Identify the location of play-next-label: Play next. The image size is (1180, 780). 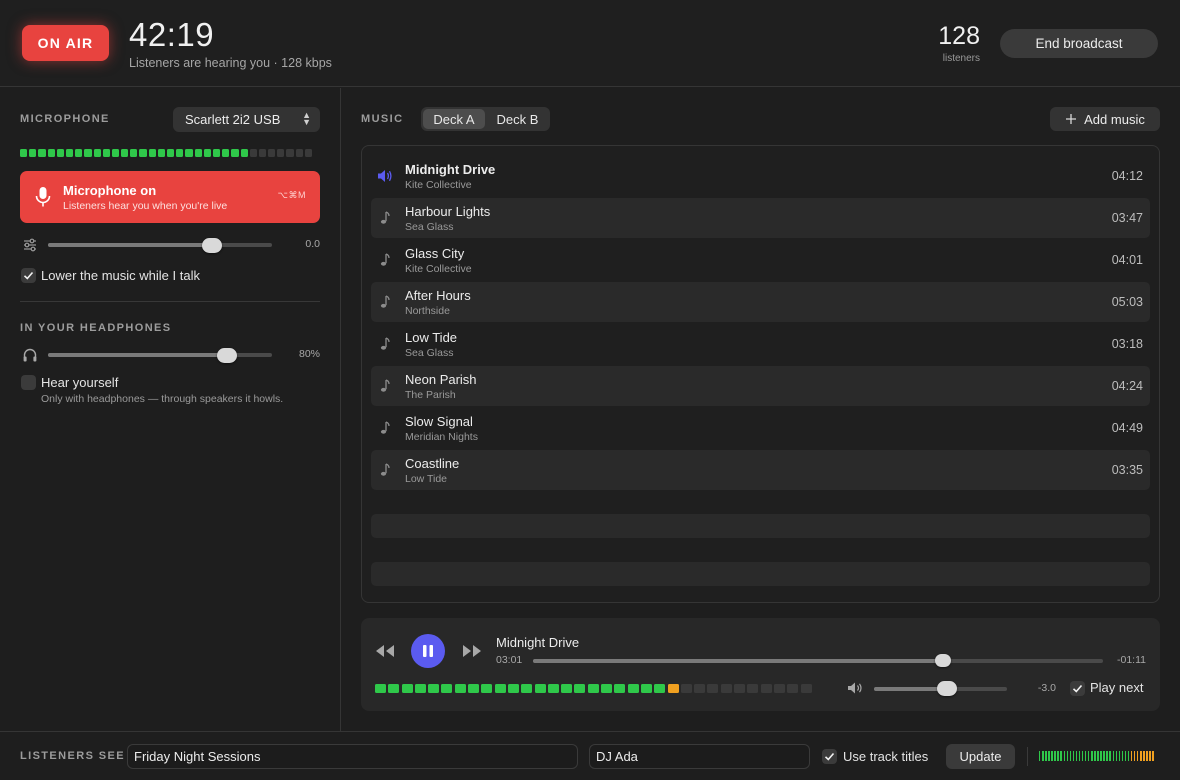
(1117, 687).